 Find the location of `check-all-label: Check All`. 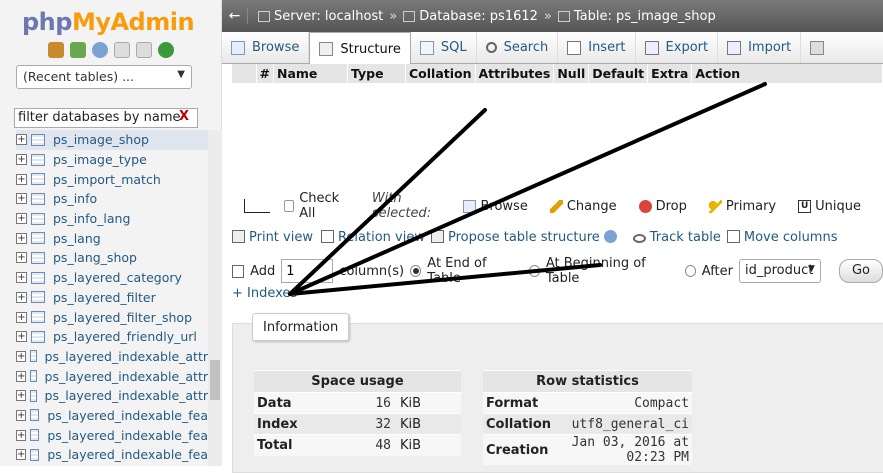

check-all-label: Check All is located at coordinates (324, 206).